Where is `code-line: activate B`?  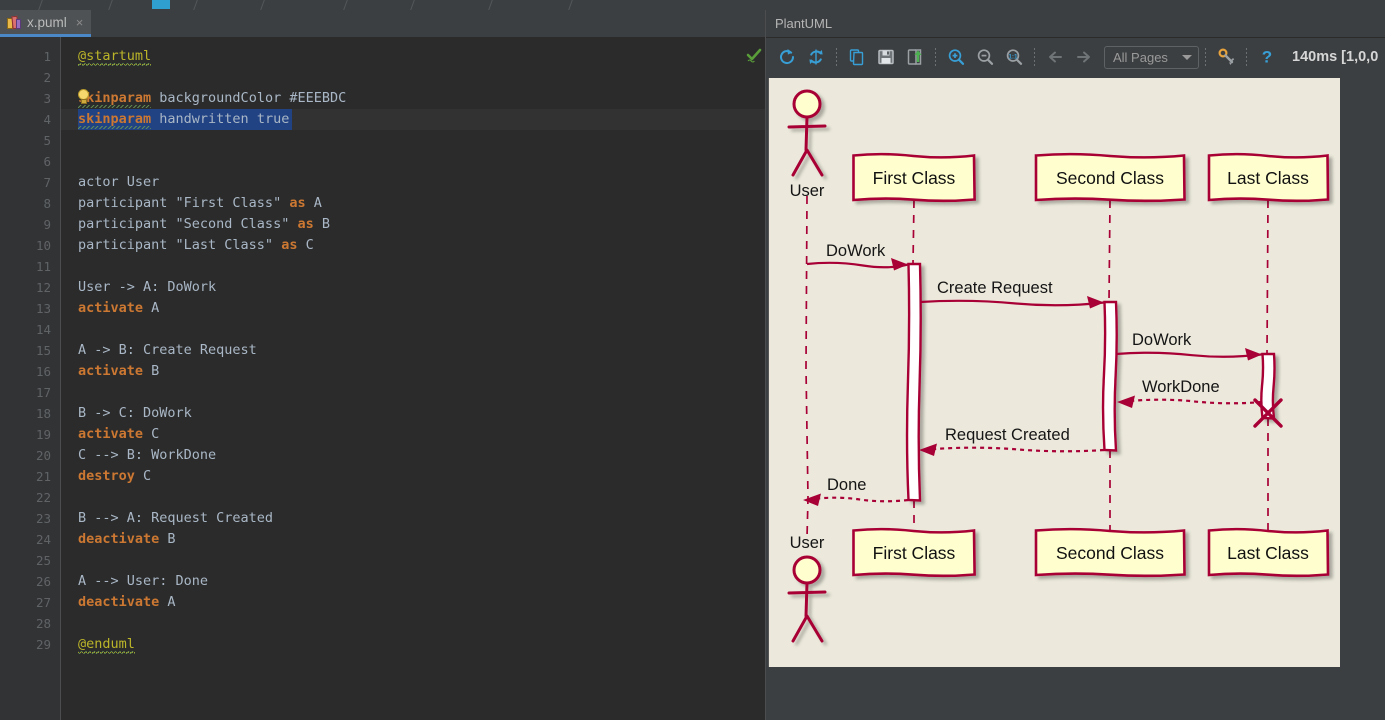
code-line: activate B is located at coordinates (118, 371).